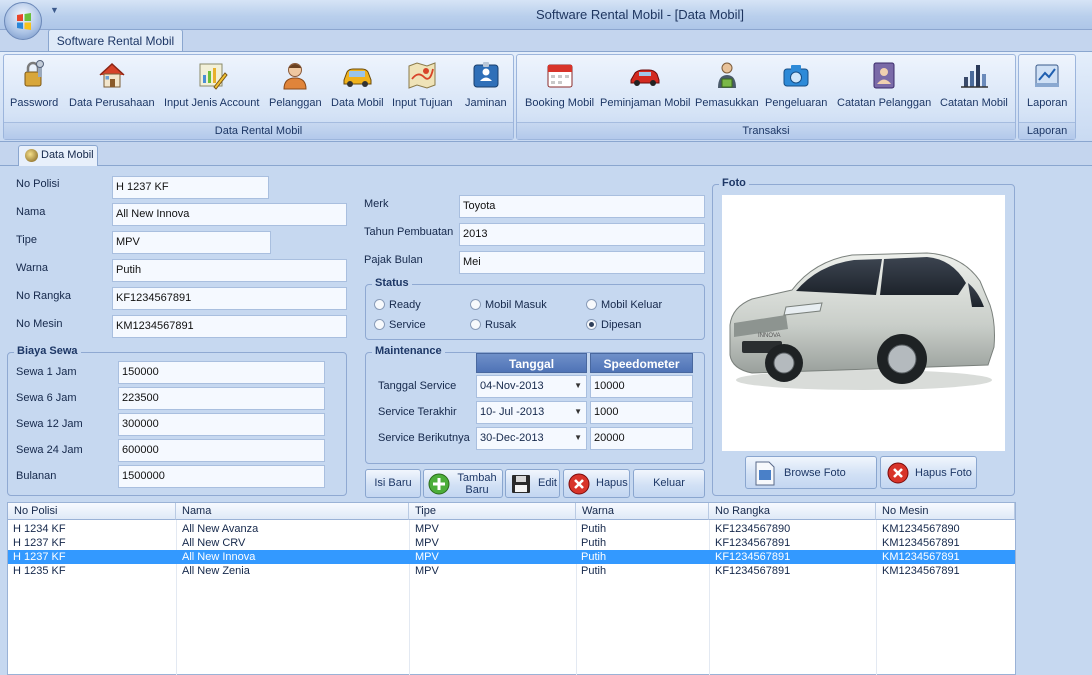  Describe the element at coordinates (219, 557) in the screenshot. I see `cell-nama: All New Innova` at that location.